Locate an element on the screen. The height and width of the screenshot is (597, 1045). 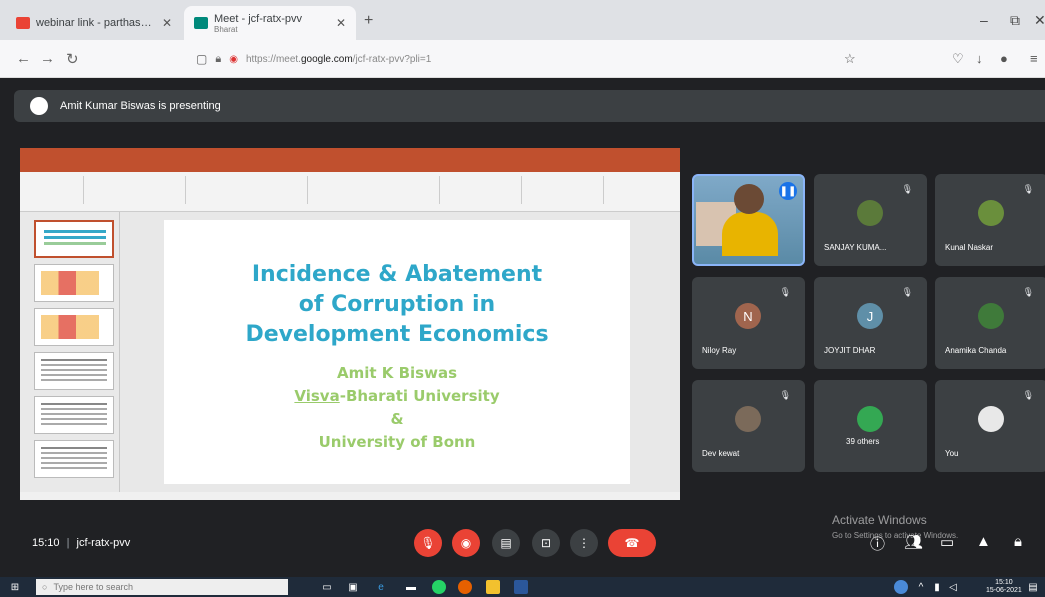
slide-title-line: Development Economics is located at coordinates (397, 334).